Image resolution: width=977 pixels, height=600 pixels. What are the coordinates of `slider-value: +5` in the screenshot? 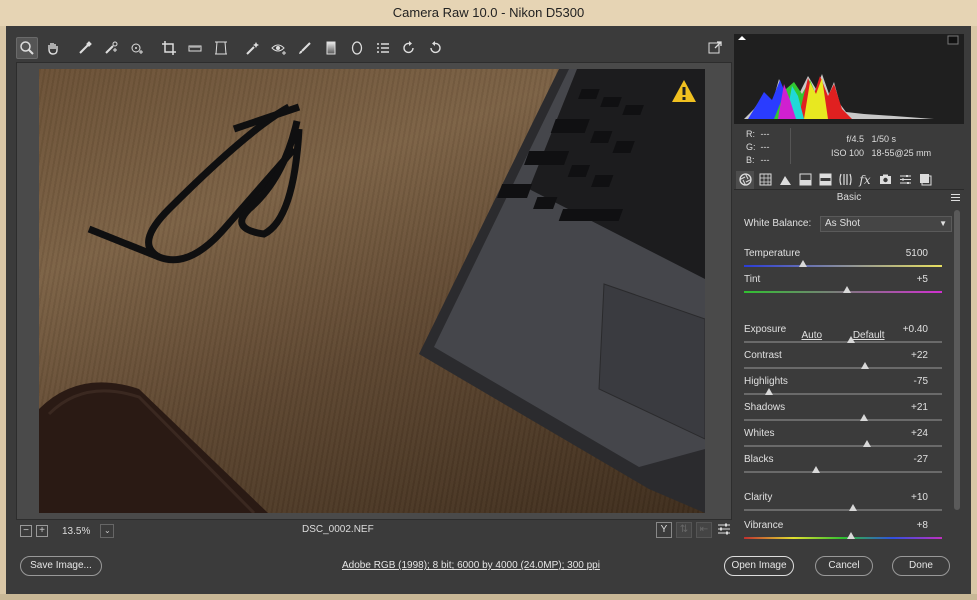 It's located at (922, 279).